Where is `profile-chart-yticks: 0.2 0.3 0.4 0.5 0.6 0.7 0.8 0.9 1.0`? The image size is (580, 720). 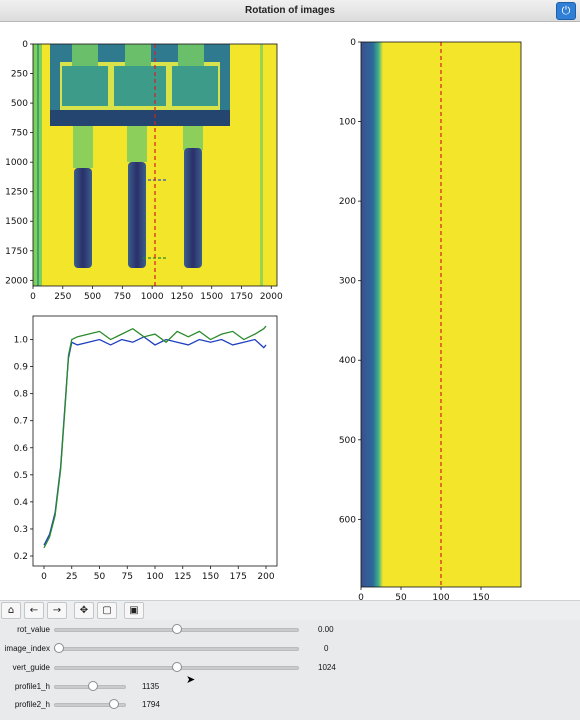 profile-chart-yticks: 0.2 0.3 0.4 0.5 0.6 0.7 0.8 0.9 1.0 is located at coordinates (23, 449).